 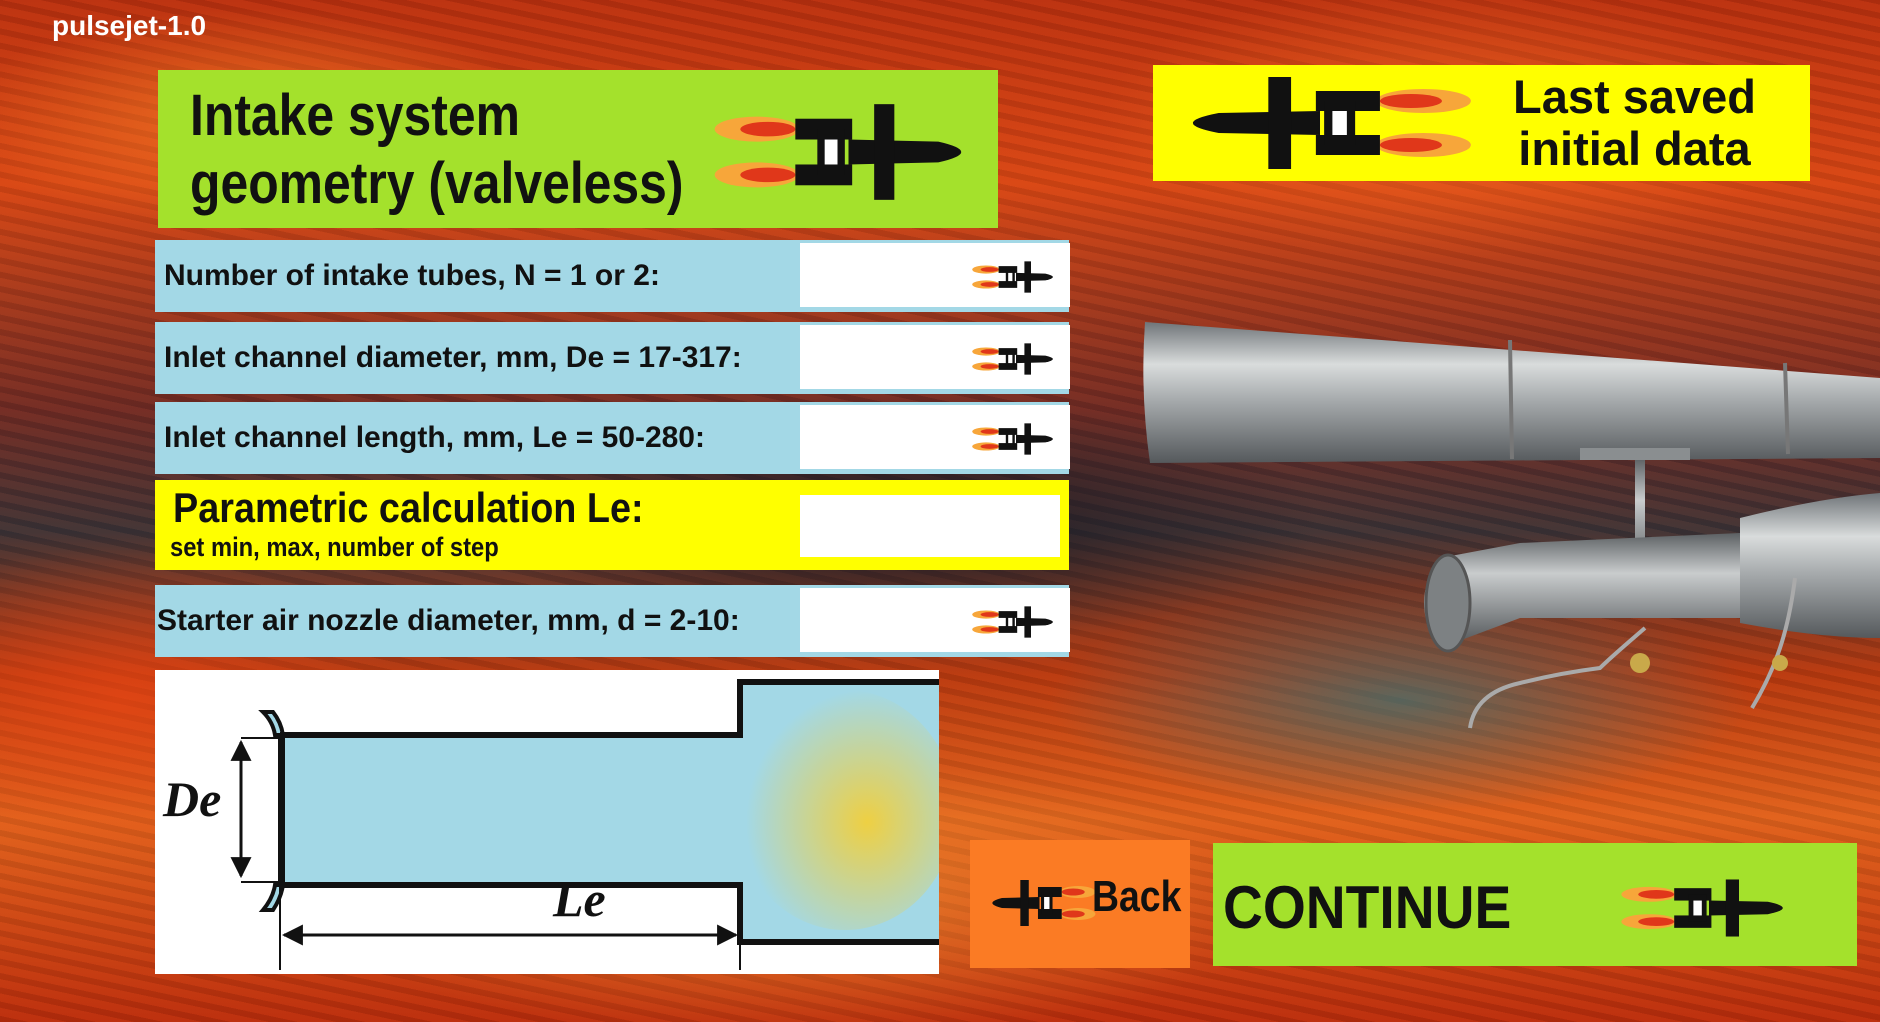 I want to click on parametric-calculation-title: Parametric calculation Le:, so click(x=408, y=507).